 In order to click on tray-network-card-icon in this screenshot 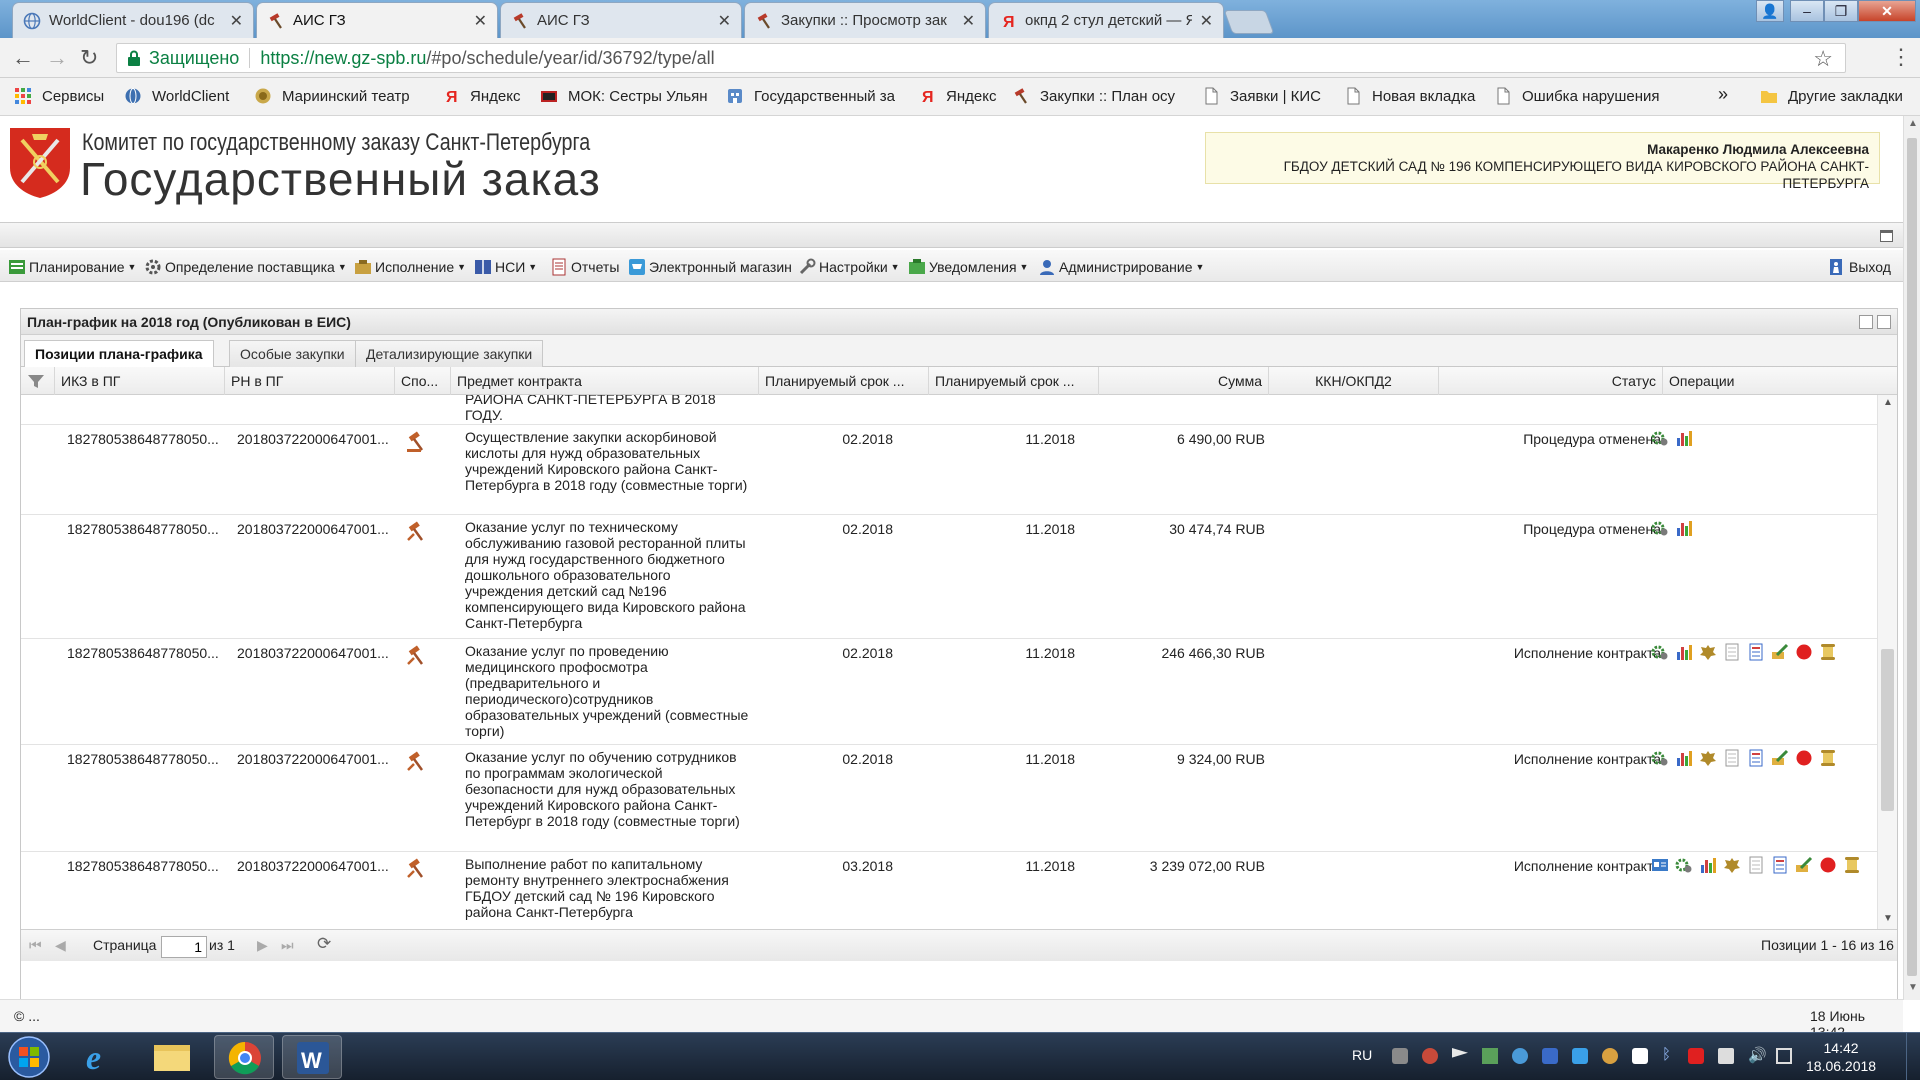, I will do `click(1490, 1056)`.